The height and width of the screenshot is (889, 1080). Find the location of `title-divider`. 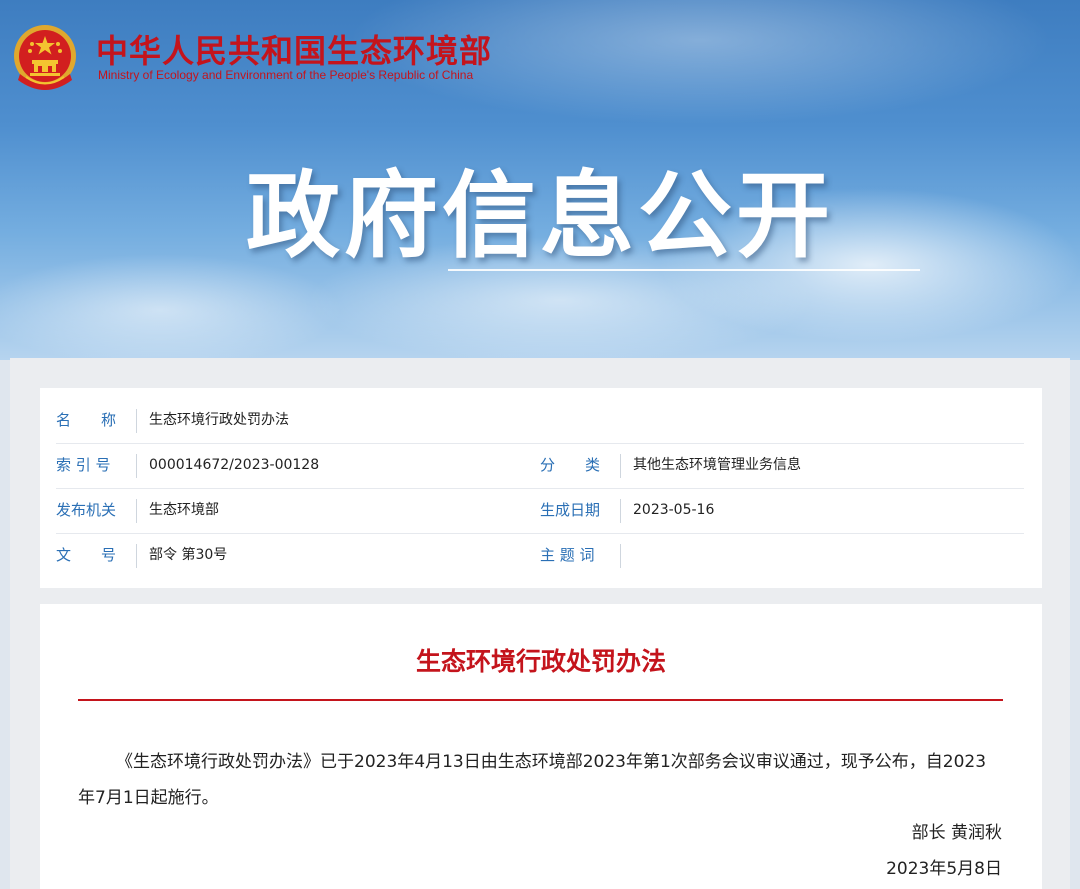

title-divider is located at coordinates (540, 700).